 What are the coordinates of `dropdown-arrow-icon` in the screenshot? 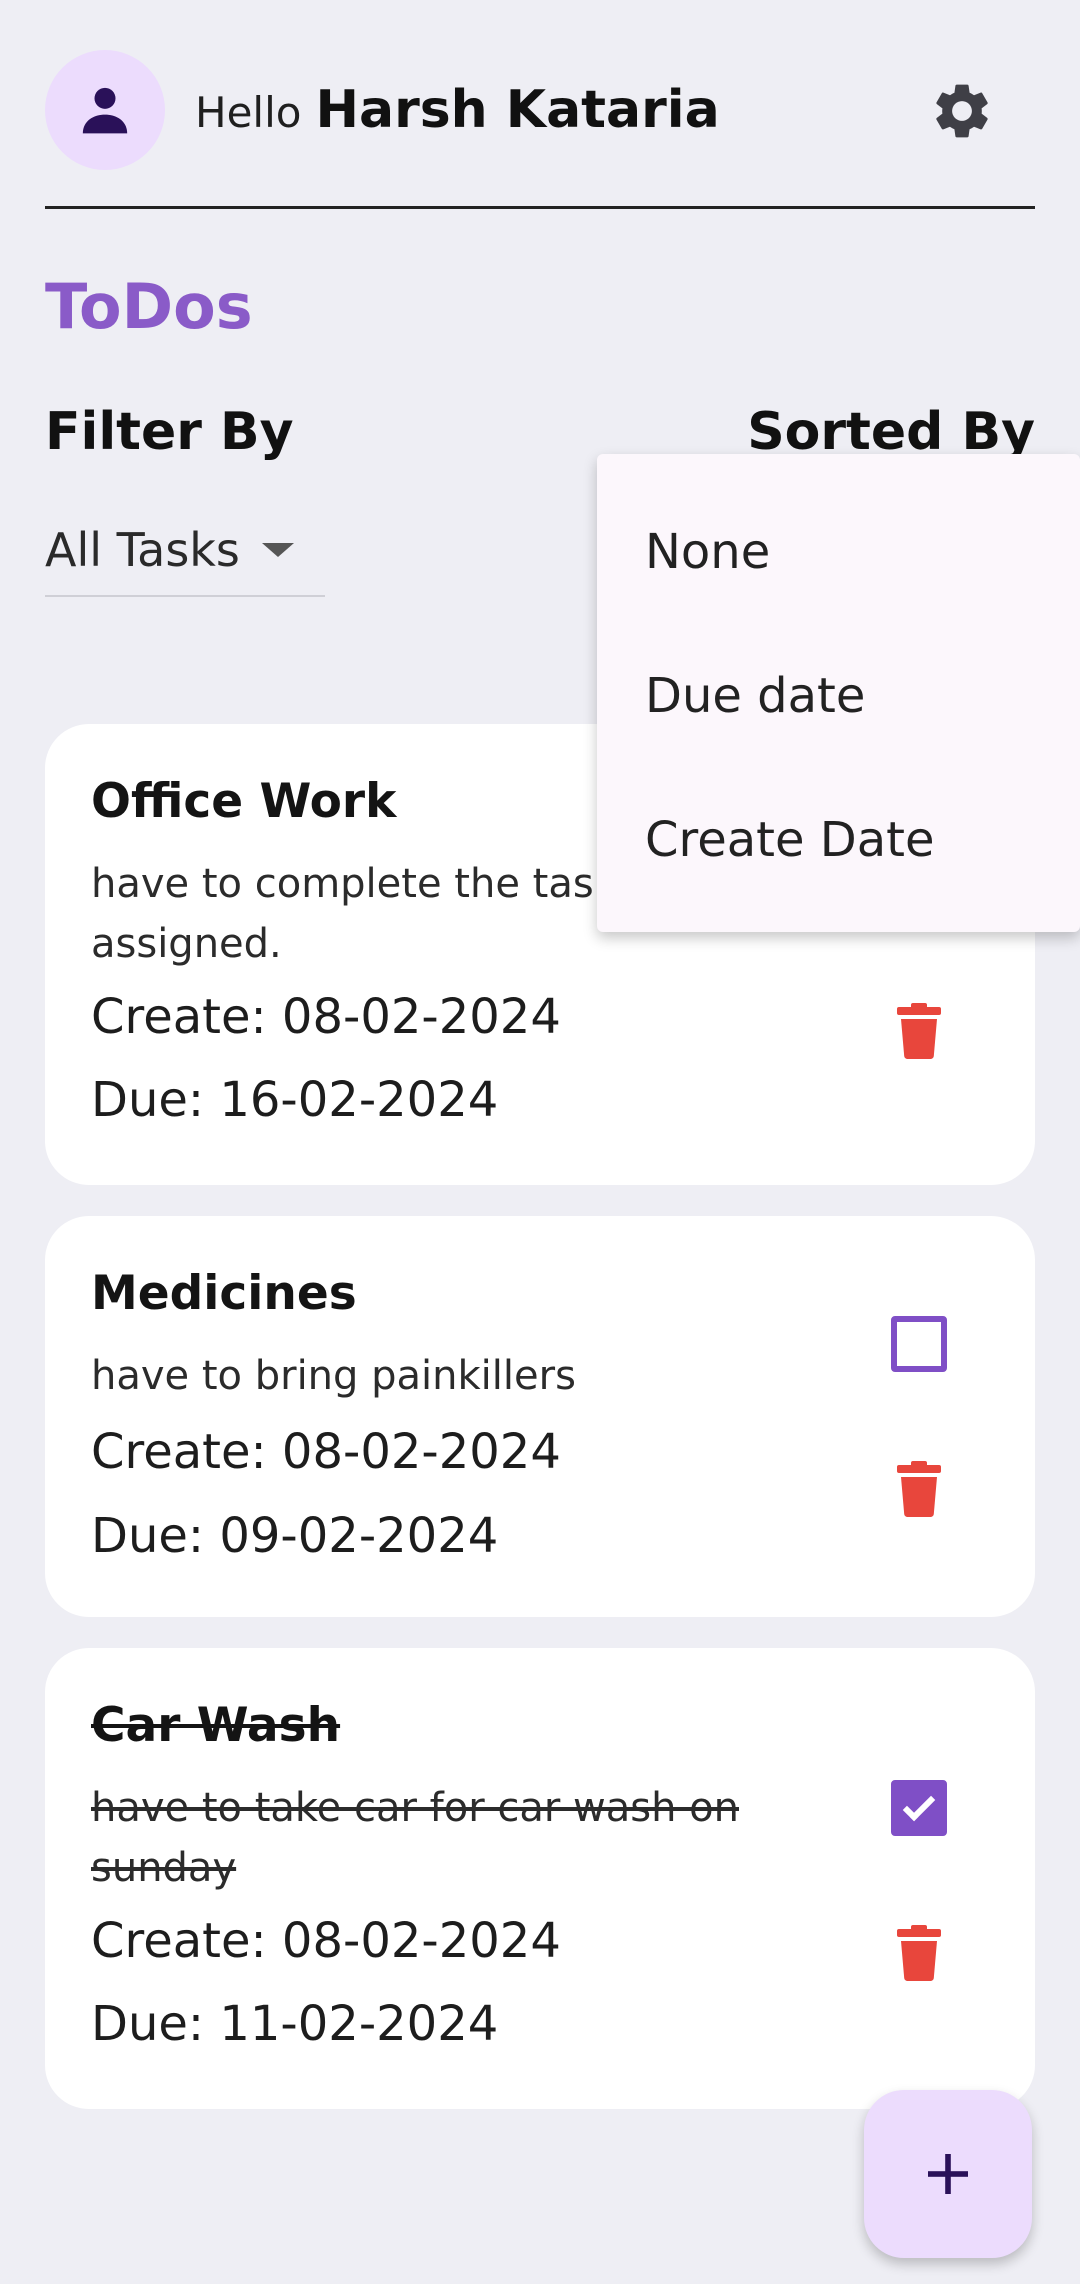 It's located at (277, 550).